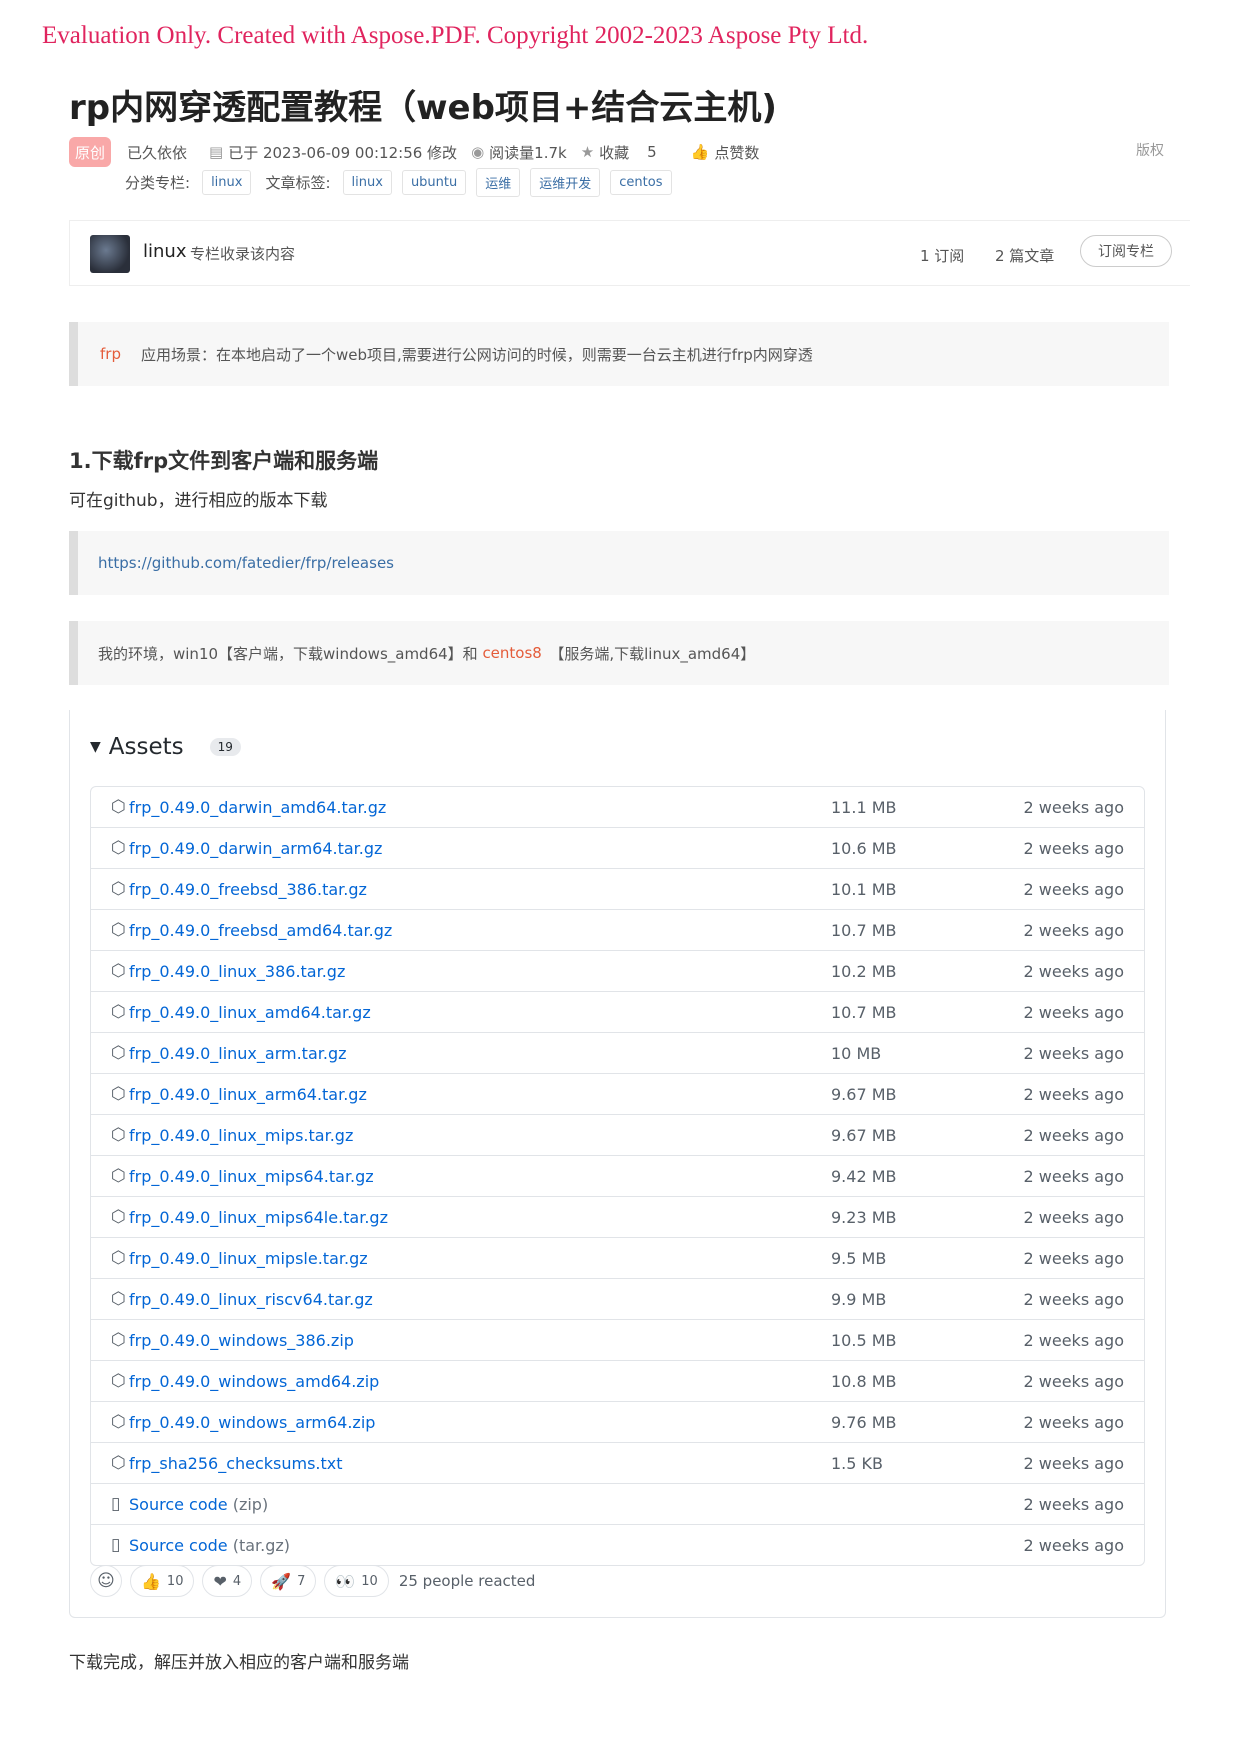 This screenshot has height=1754, width=1240. Describe the element at coordinates (1126, 251) in the screenshot. I see `subscribe-column-button: 订阅专栏` at that location.